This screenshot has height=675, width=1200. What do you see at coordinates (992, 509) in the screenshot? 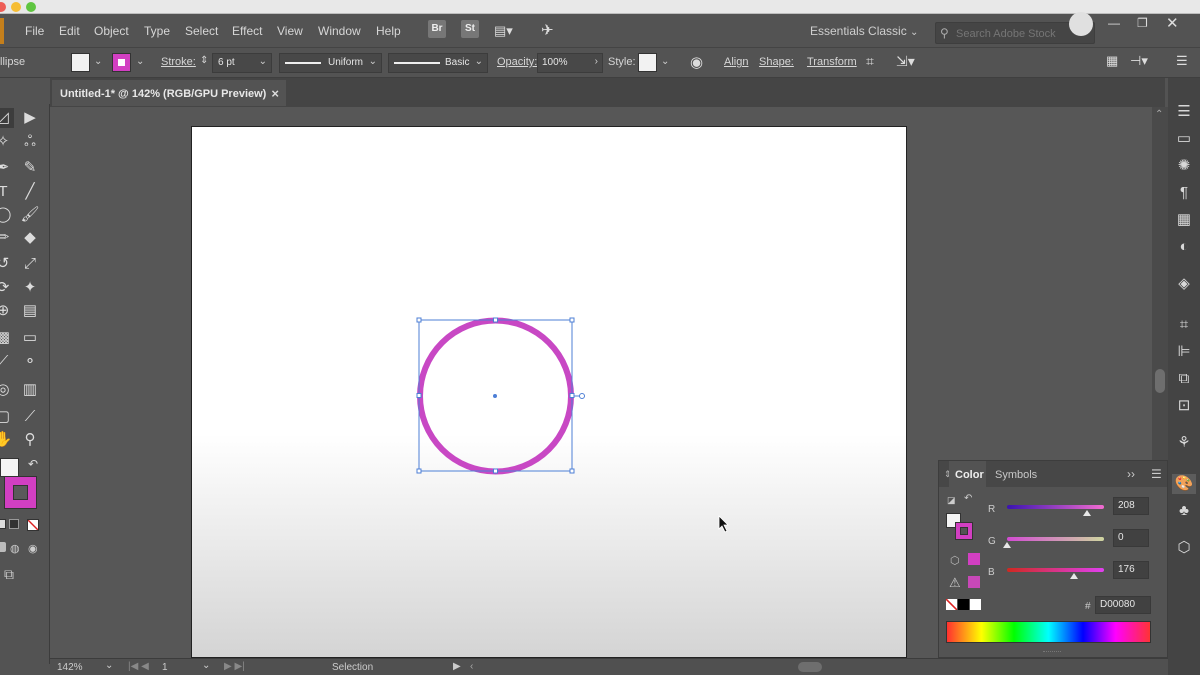
I see `r-label: R` at bounding box center [992, 509].